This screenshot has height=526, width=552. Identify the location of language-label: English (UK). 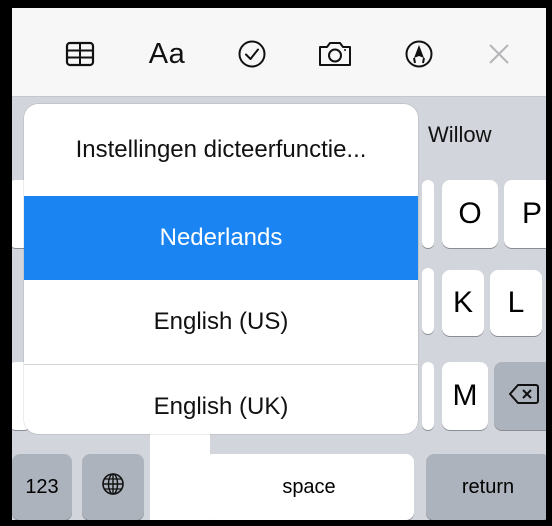
(221, 406).